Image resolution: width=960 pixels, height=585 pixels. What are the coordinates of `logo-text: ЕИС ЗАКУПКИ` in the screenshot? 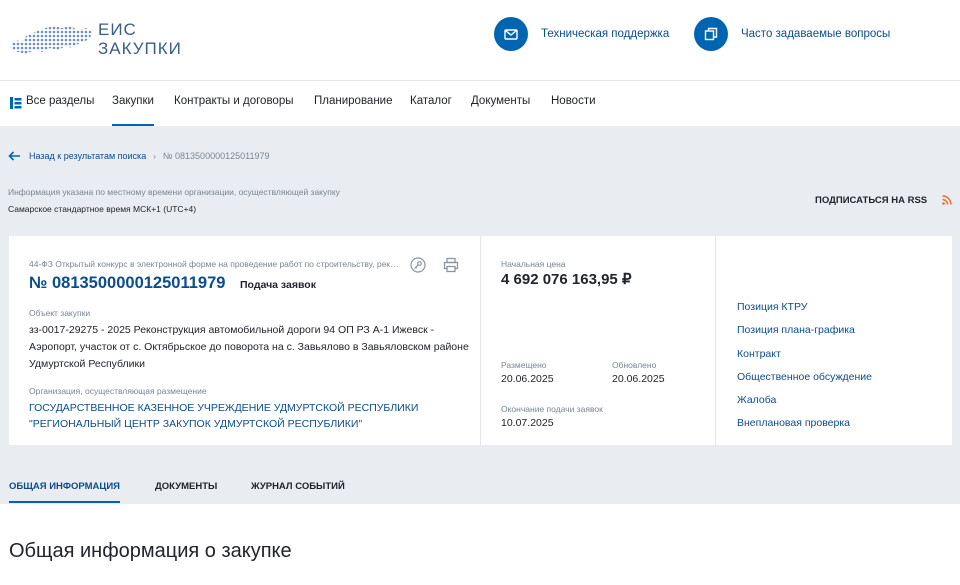 It's located at (140, 39).